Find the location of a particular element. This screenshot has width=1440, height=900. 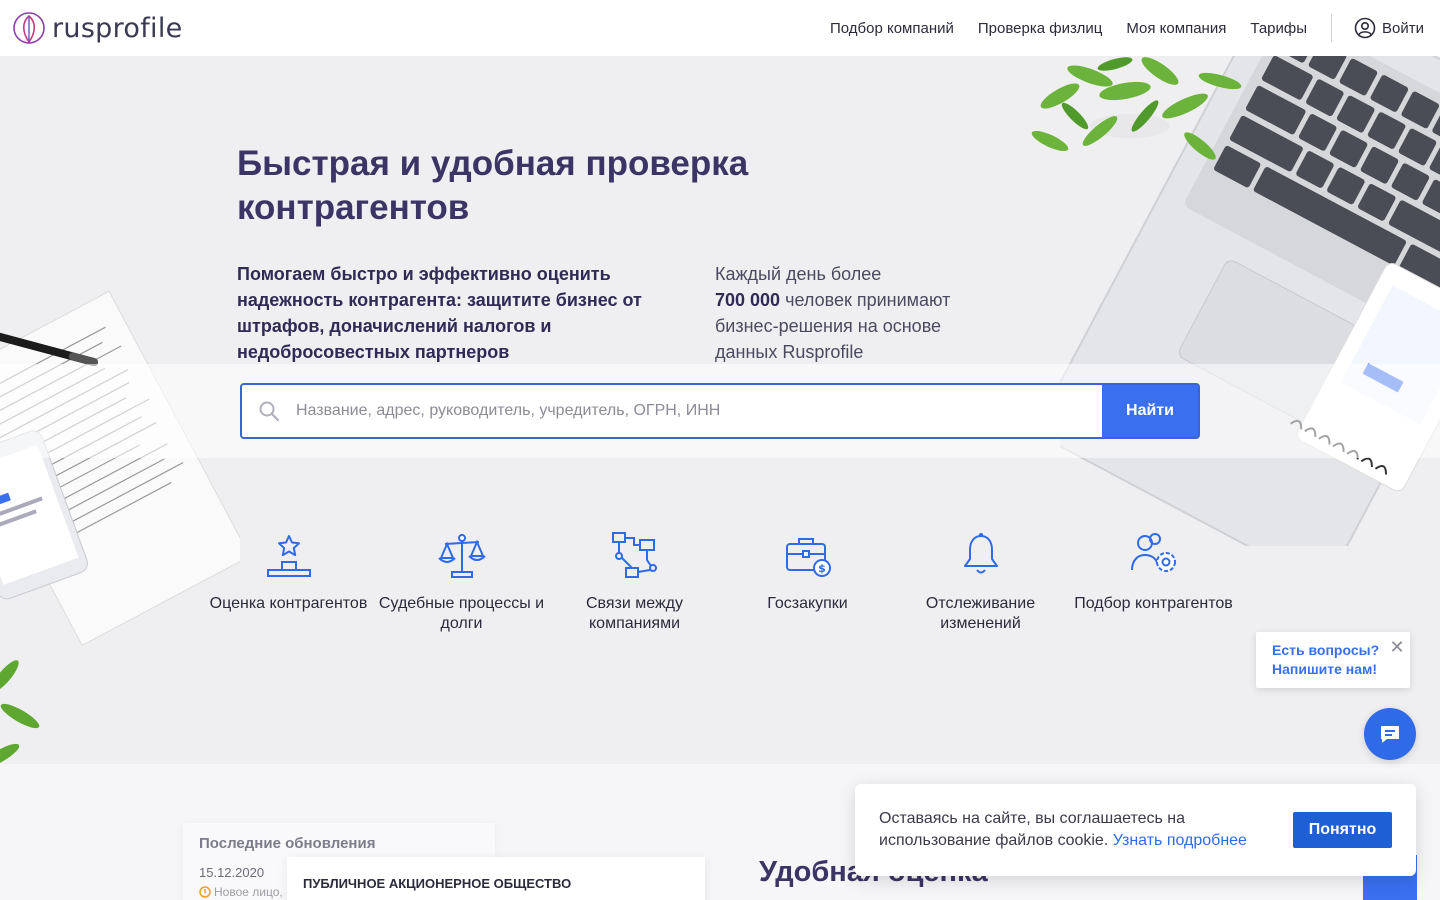

feature-label: Подбор контрагентов is located at coordinates (1153, 603).